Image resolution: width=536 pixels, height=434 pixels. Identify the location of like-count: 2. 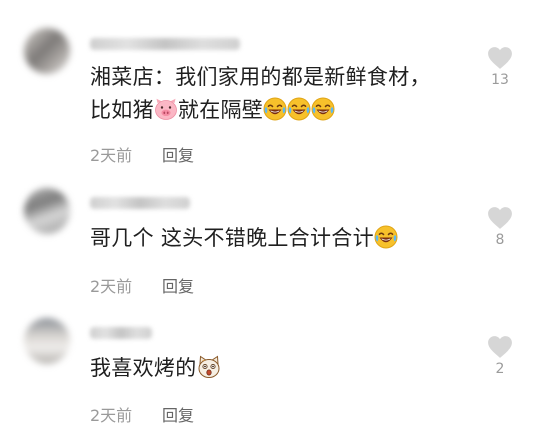
(500, 369).